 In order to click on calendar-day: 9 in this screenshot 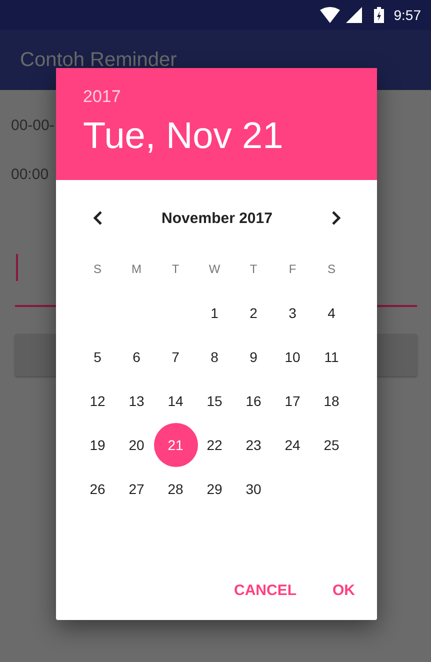, I will do `click(254, 357)`.